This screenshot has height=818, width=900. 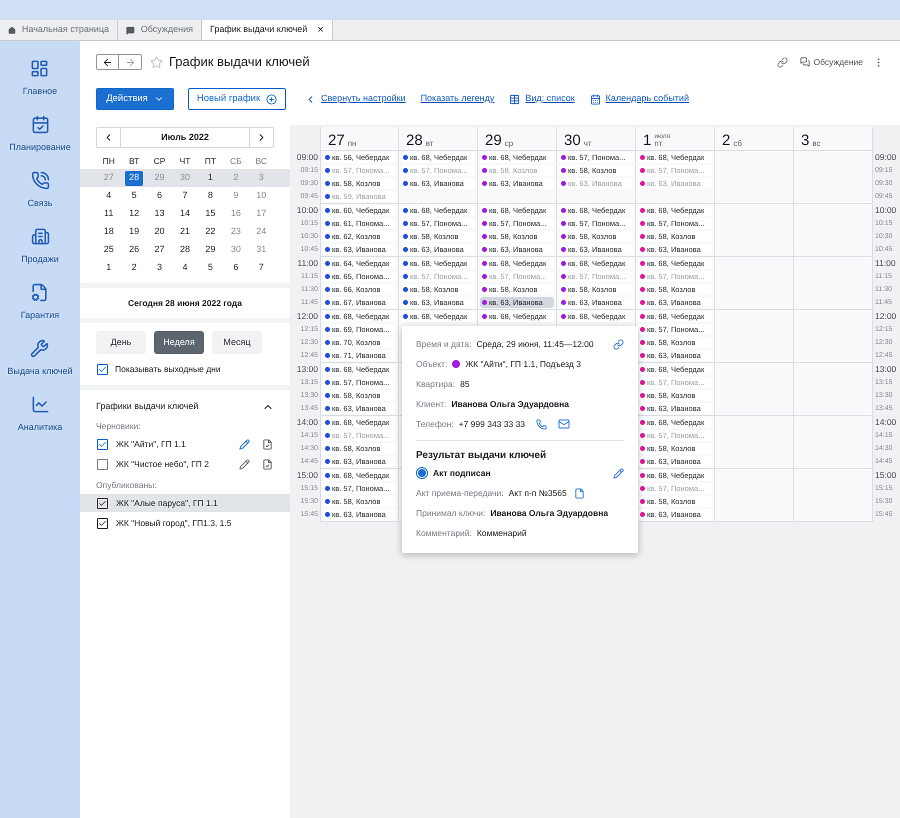 What do you see at coordinates (211, 161) in the screenshot?
I see `weekday-label: ПТ` at bounding box center [211, 161].